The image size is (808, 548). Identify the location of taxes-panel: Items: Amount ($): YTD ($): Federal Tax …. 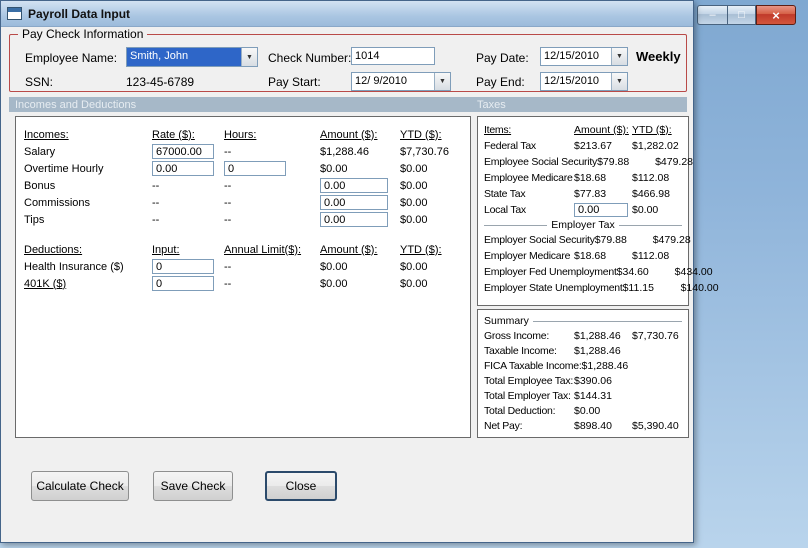
(598, 211).